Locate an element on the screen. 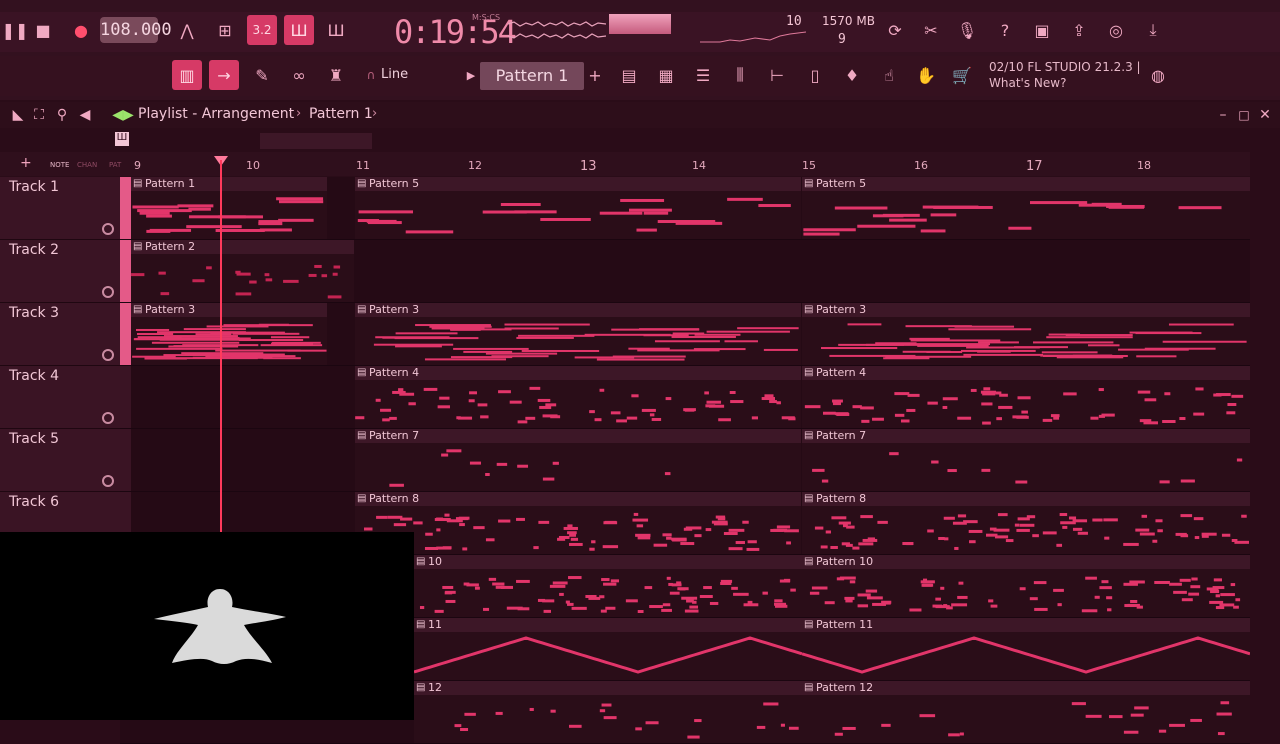 This screenshot has height=744, width=1280. cut-icon: ✂ is located at coordinates (931, 30).